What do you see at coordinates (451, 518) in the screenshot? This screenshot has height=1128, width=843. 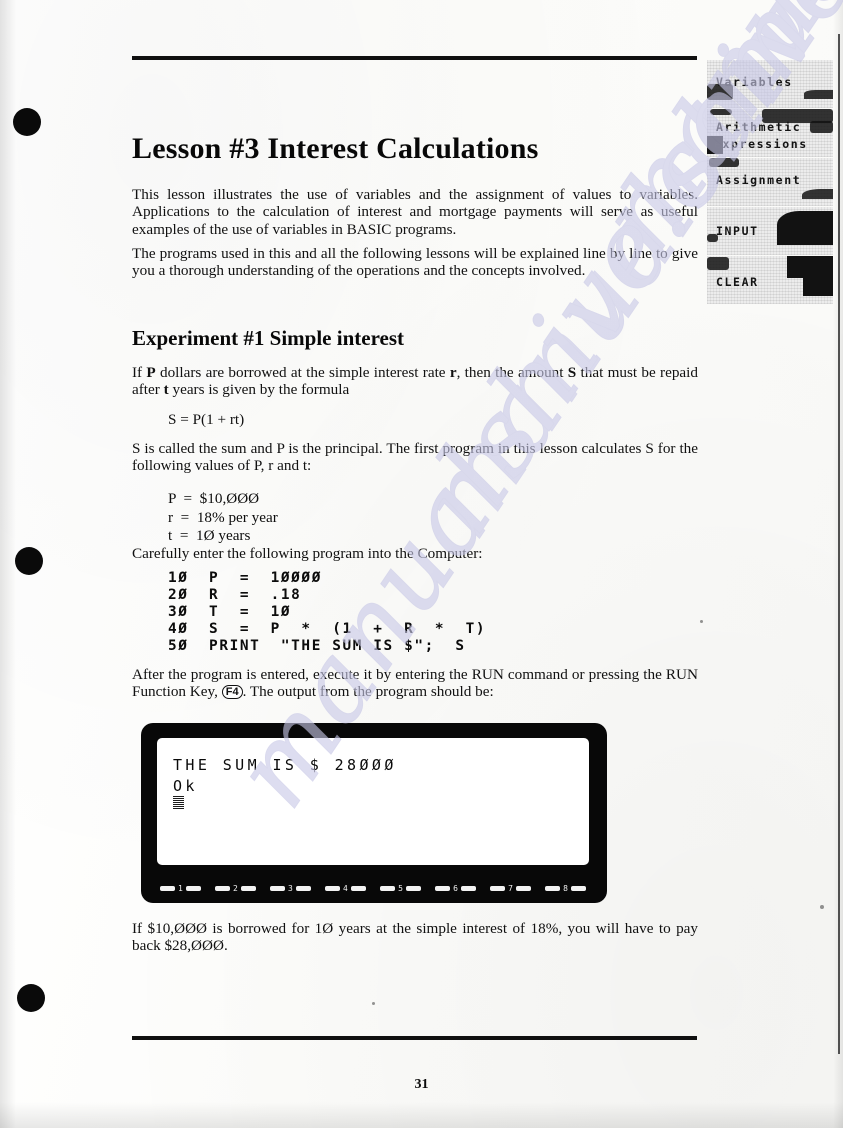 I see `value-row: r = 18% per year` at bounding box center [451, 518].